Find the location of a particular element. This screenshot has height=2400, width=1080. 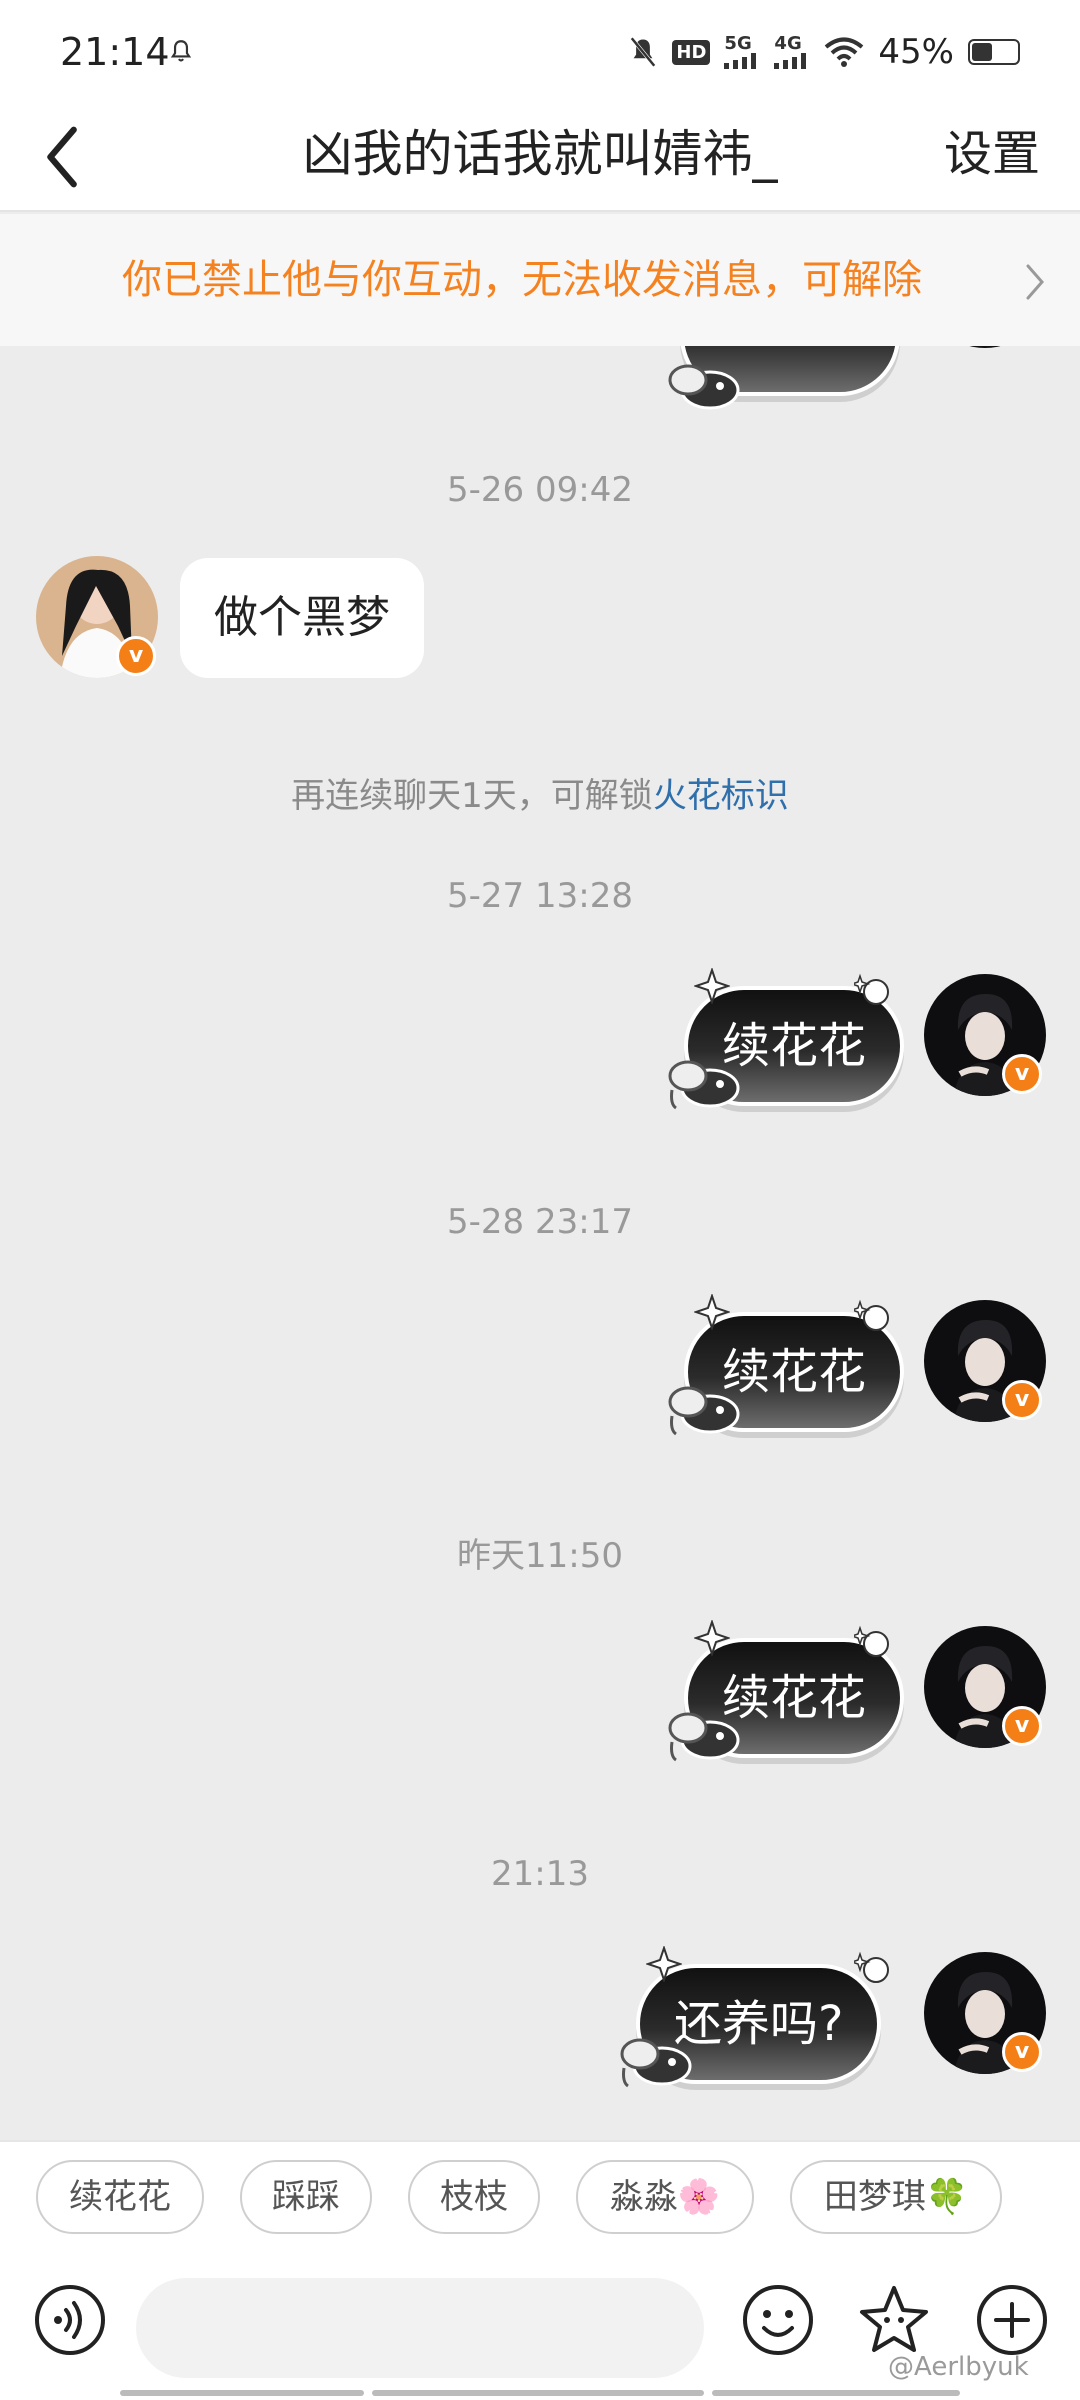

quick-reply-chip: 枝枝 is located at coordinates (474, 2197).